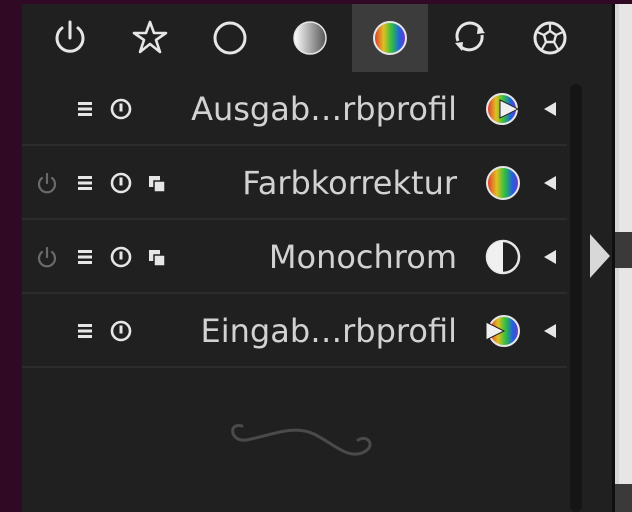 The height and width of the screenshot is (512, 632). I want to click on group-active-modules-button, so click(70, 38).